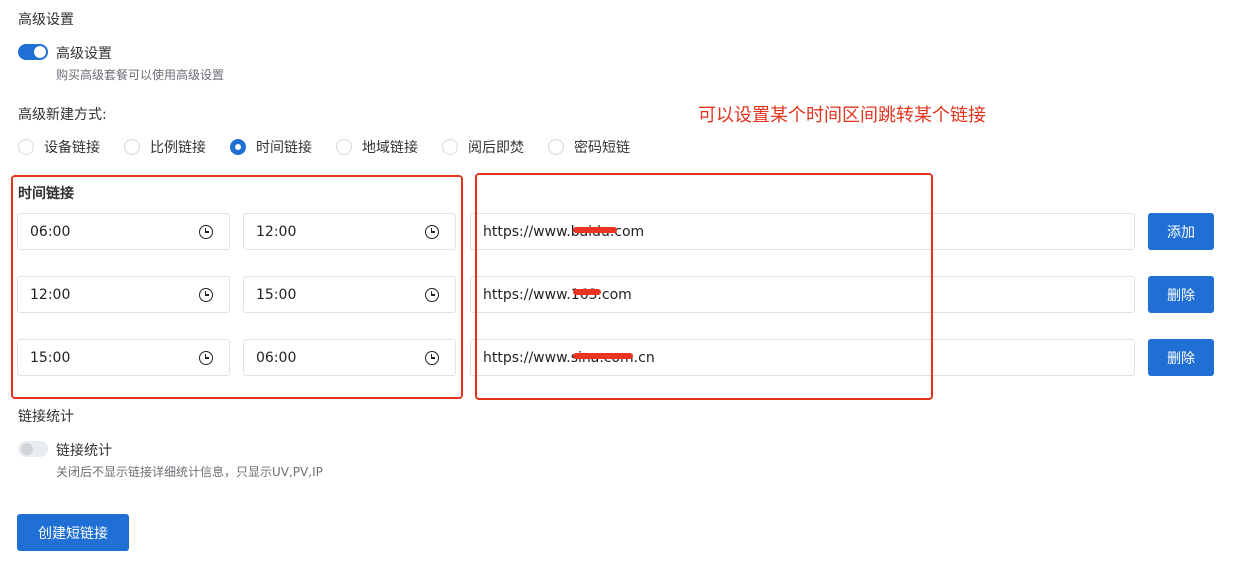  I want to click on mode-radio-group: 设备链接 比例链接 时间链接 地域链接 阅后即焚 密码短链, so click(336, 147).